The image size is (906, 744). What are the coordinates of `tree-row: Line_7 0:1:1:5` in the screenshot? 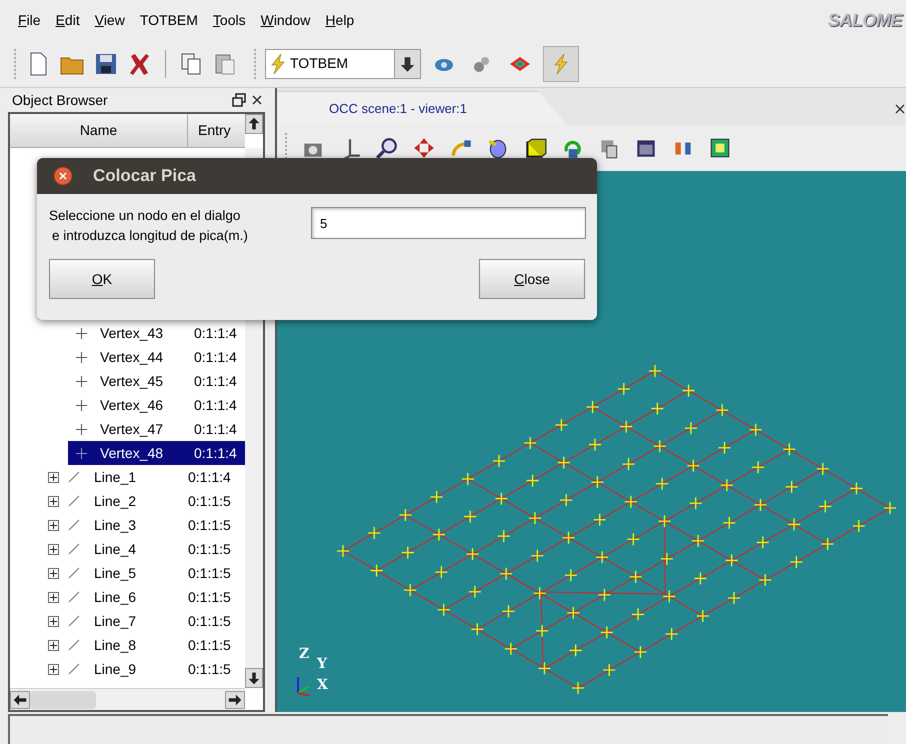 It's located at (146, 621).